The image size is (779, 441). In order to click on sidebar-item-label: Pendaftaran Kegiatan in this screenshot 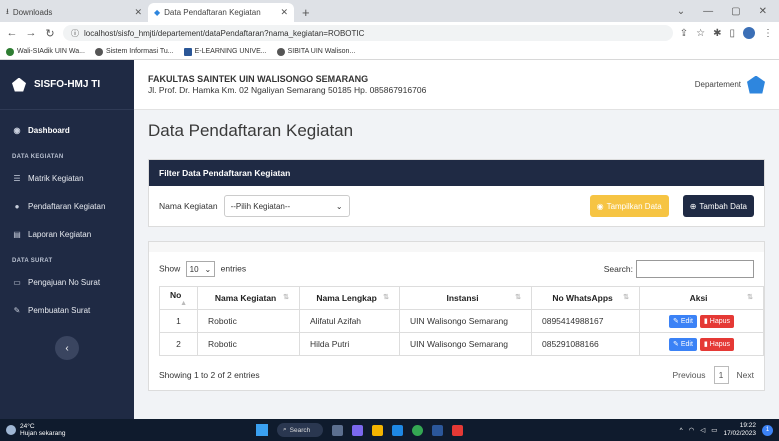, I will do `click(67, 206)`.